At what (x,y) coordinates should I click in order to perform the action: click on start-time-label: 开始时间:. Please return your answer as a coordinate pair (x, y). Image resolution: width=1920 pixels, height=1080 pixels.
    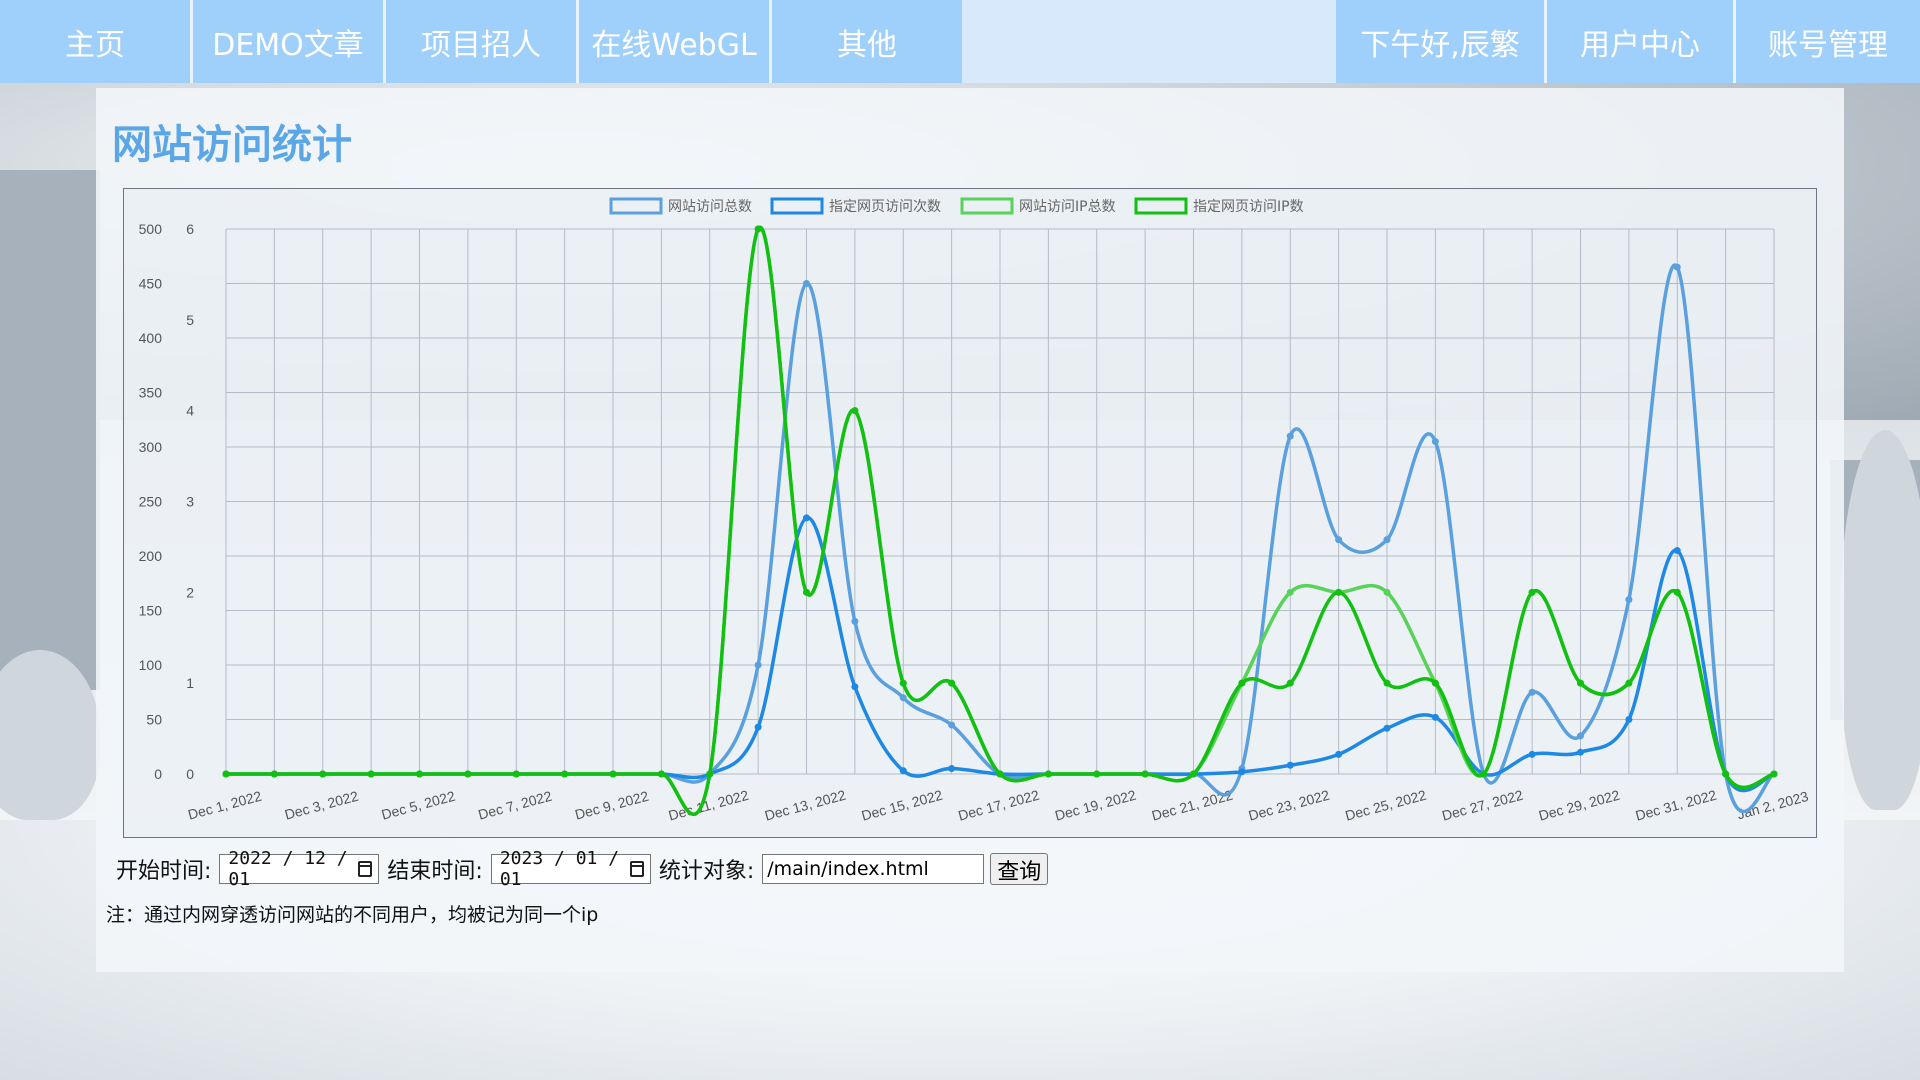
    Looking at the image, I should click on (164, 871).